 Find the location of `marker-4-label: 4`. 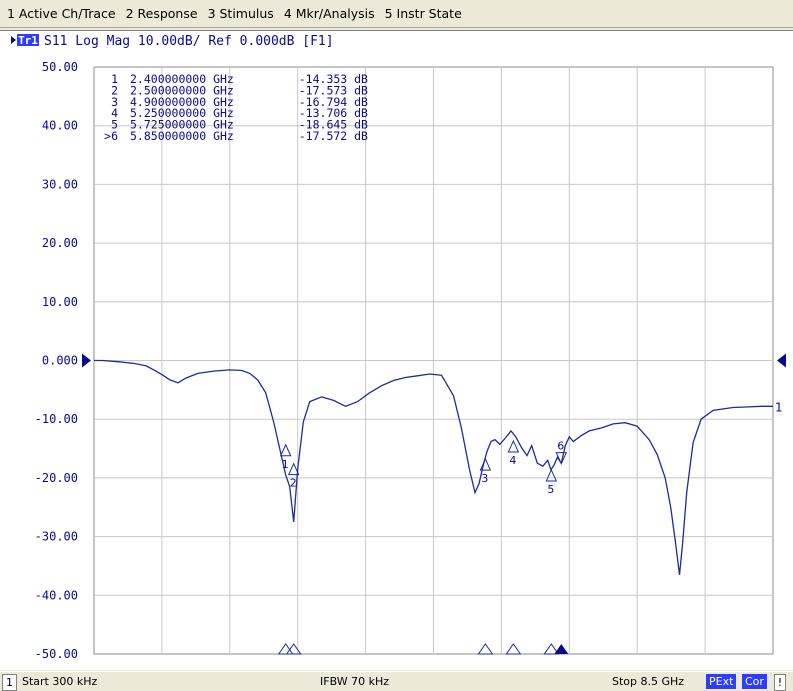

marker-4-label: 4 is located at coordinates (512, 460).